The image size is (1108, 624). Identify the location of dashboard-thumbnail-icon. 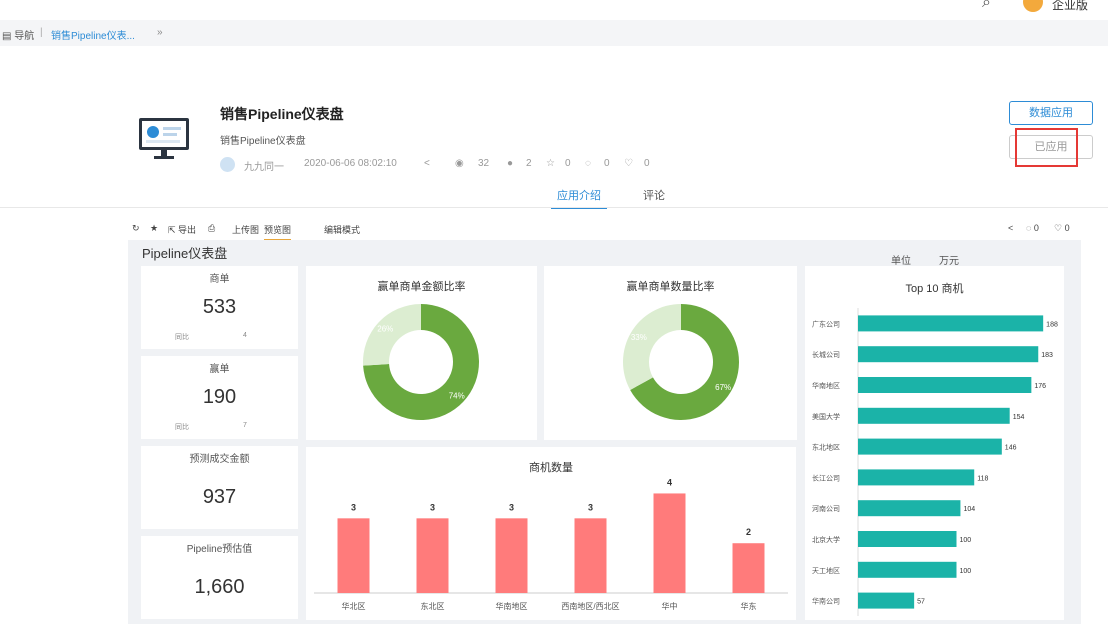
(164, 138).